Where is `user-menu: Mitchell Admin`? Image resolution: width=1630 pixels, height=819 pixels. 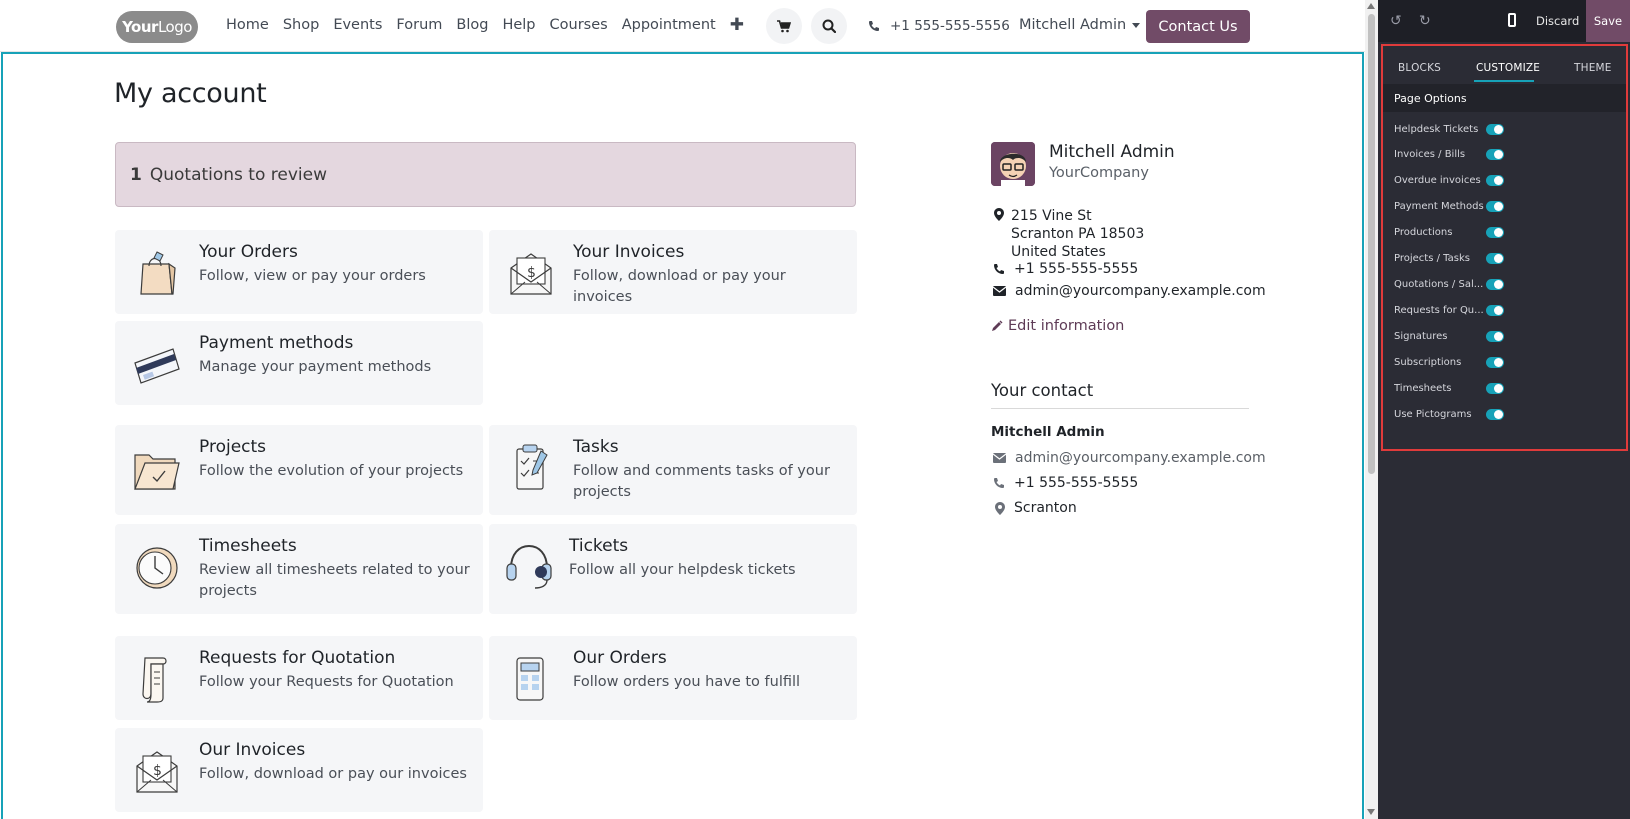 user-menu: Mitchell Admin is located at coordinates (1080, 25).